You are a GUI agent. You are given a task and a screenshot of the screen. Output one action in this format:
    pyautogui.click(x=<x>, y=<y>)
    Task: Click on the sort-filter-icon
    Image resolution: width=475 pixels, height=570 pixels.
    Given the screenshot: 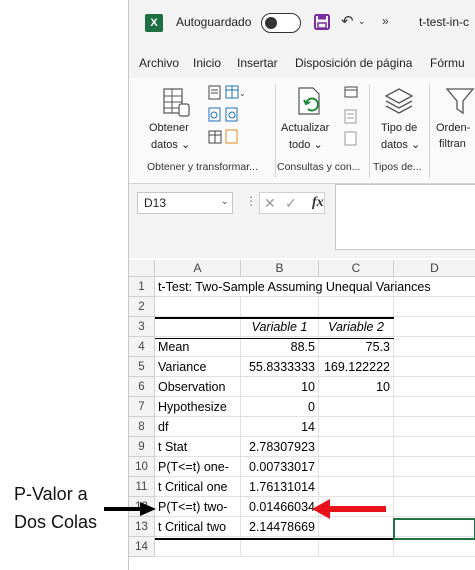 What is the action you would take?
    pyautogui.click(x=460, y=101)
    